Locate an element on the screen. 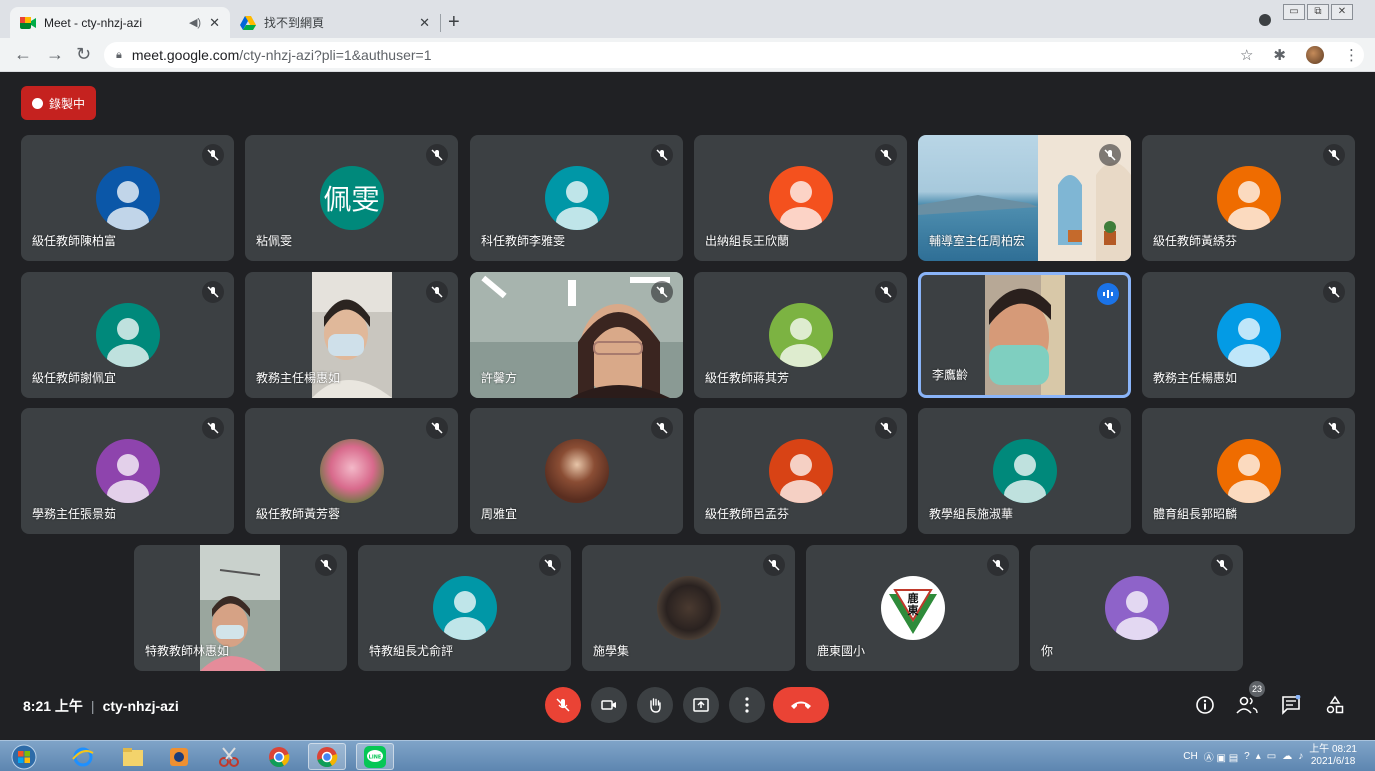  profile-avatar is located at coordinates (1315, 55).